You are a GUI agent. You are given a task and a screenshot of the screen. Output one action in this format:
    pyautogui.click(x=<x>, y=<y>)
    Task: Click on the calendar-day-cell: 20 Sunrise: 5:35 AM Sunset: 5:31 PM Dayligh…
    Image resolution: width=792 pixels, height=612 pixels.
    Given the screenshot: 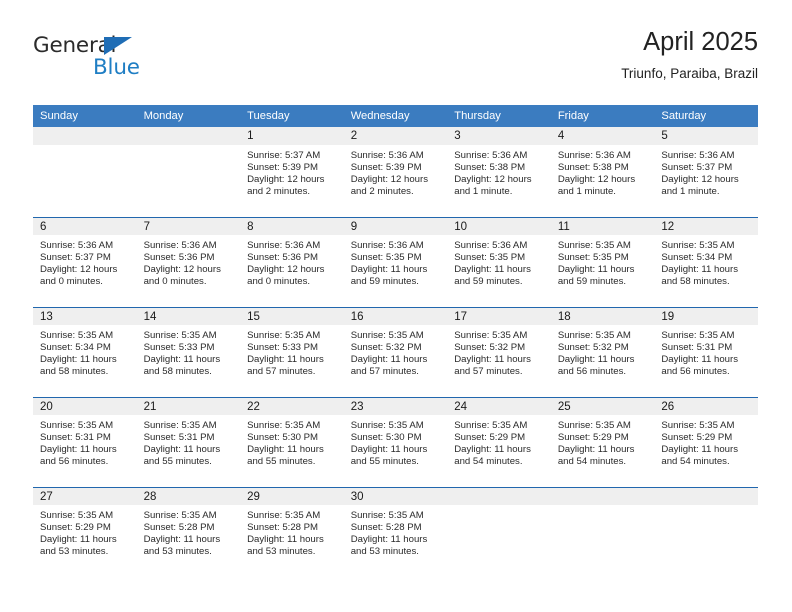 What is the action you would take?
    pyautogui.click(x=85, y=442)
    